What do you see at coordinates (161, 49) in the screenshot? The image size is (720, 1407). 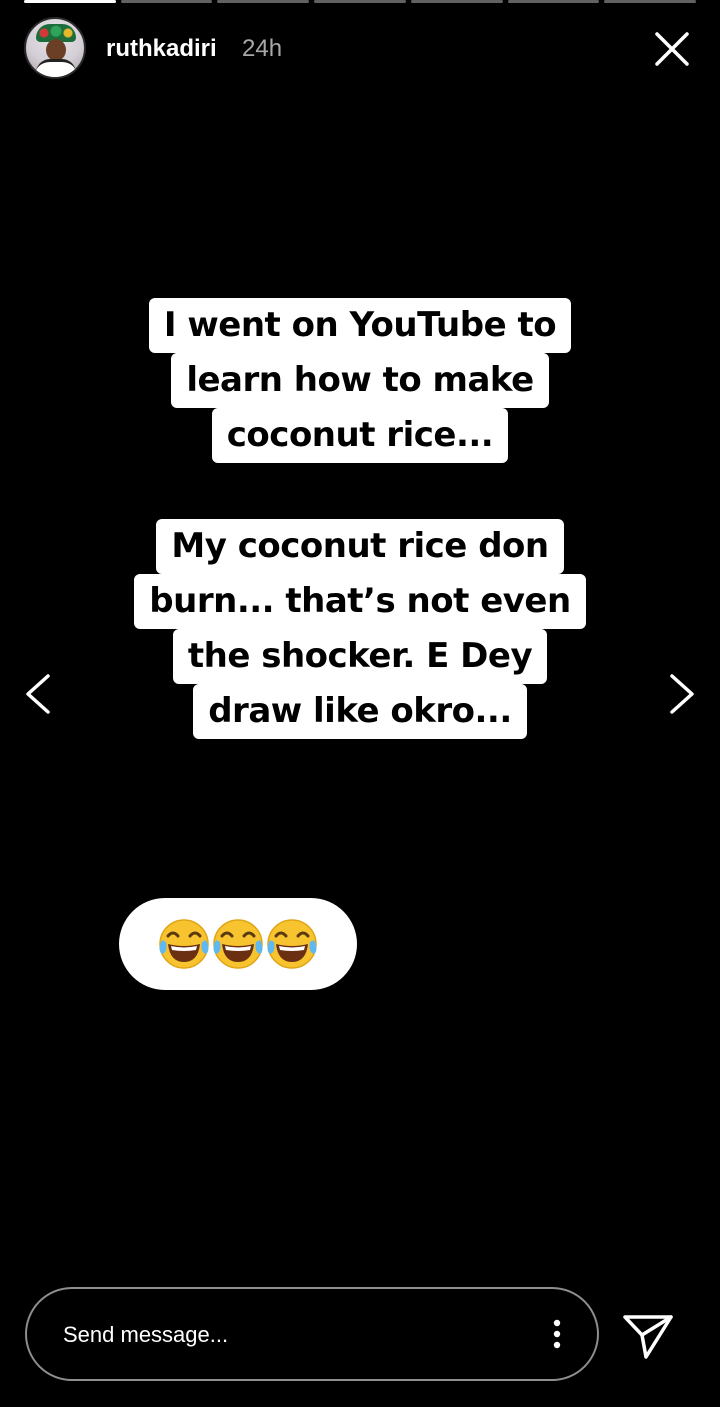 I see `username: ruthkadiri` at bounding box center [161, 49].